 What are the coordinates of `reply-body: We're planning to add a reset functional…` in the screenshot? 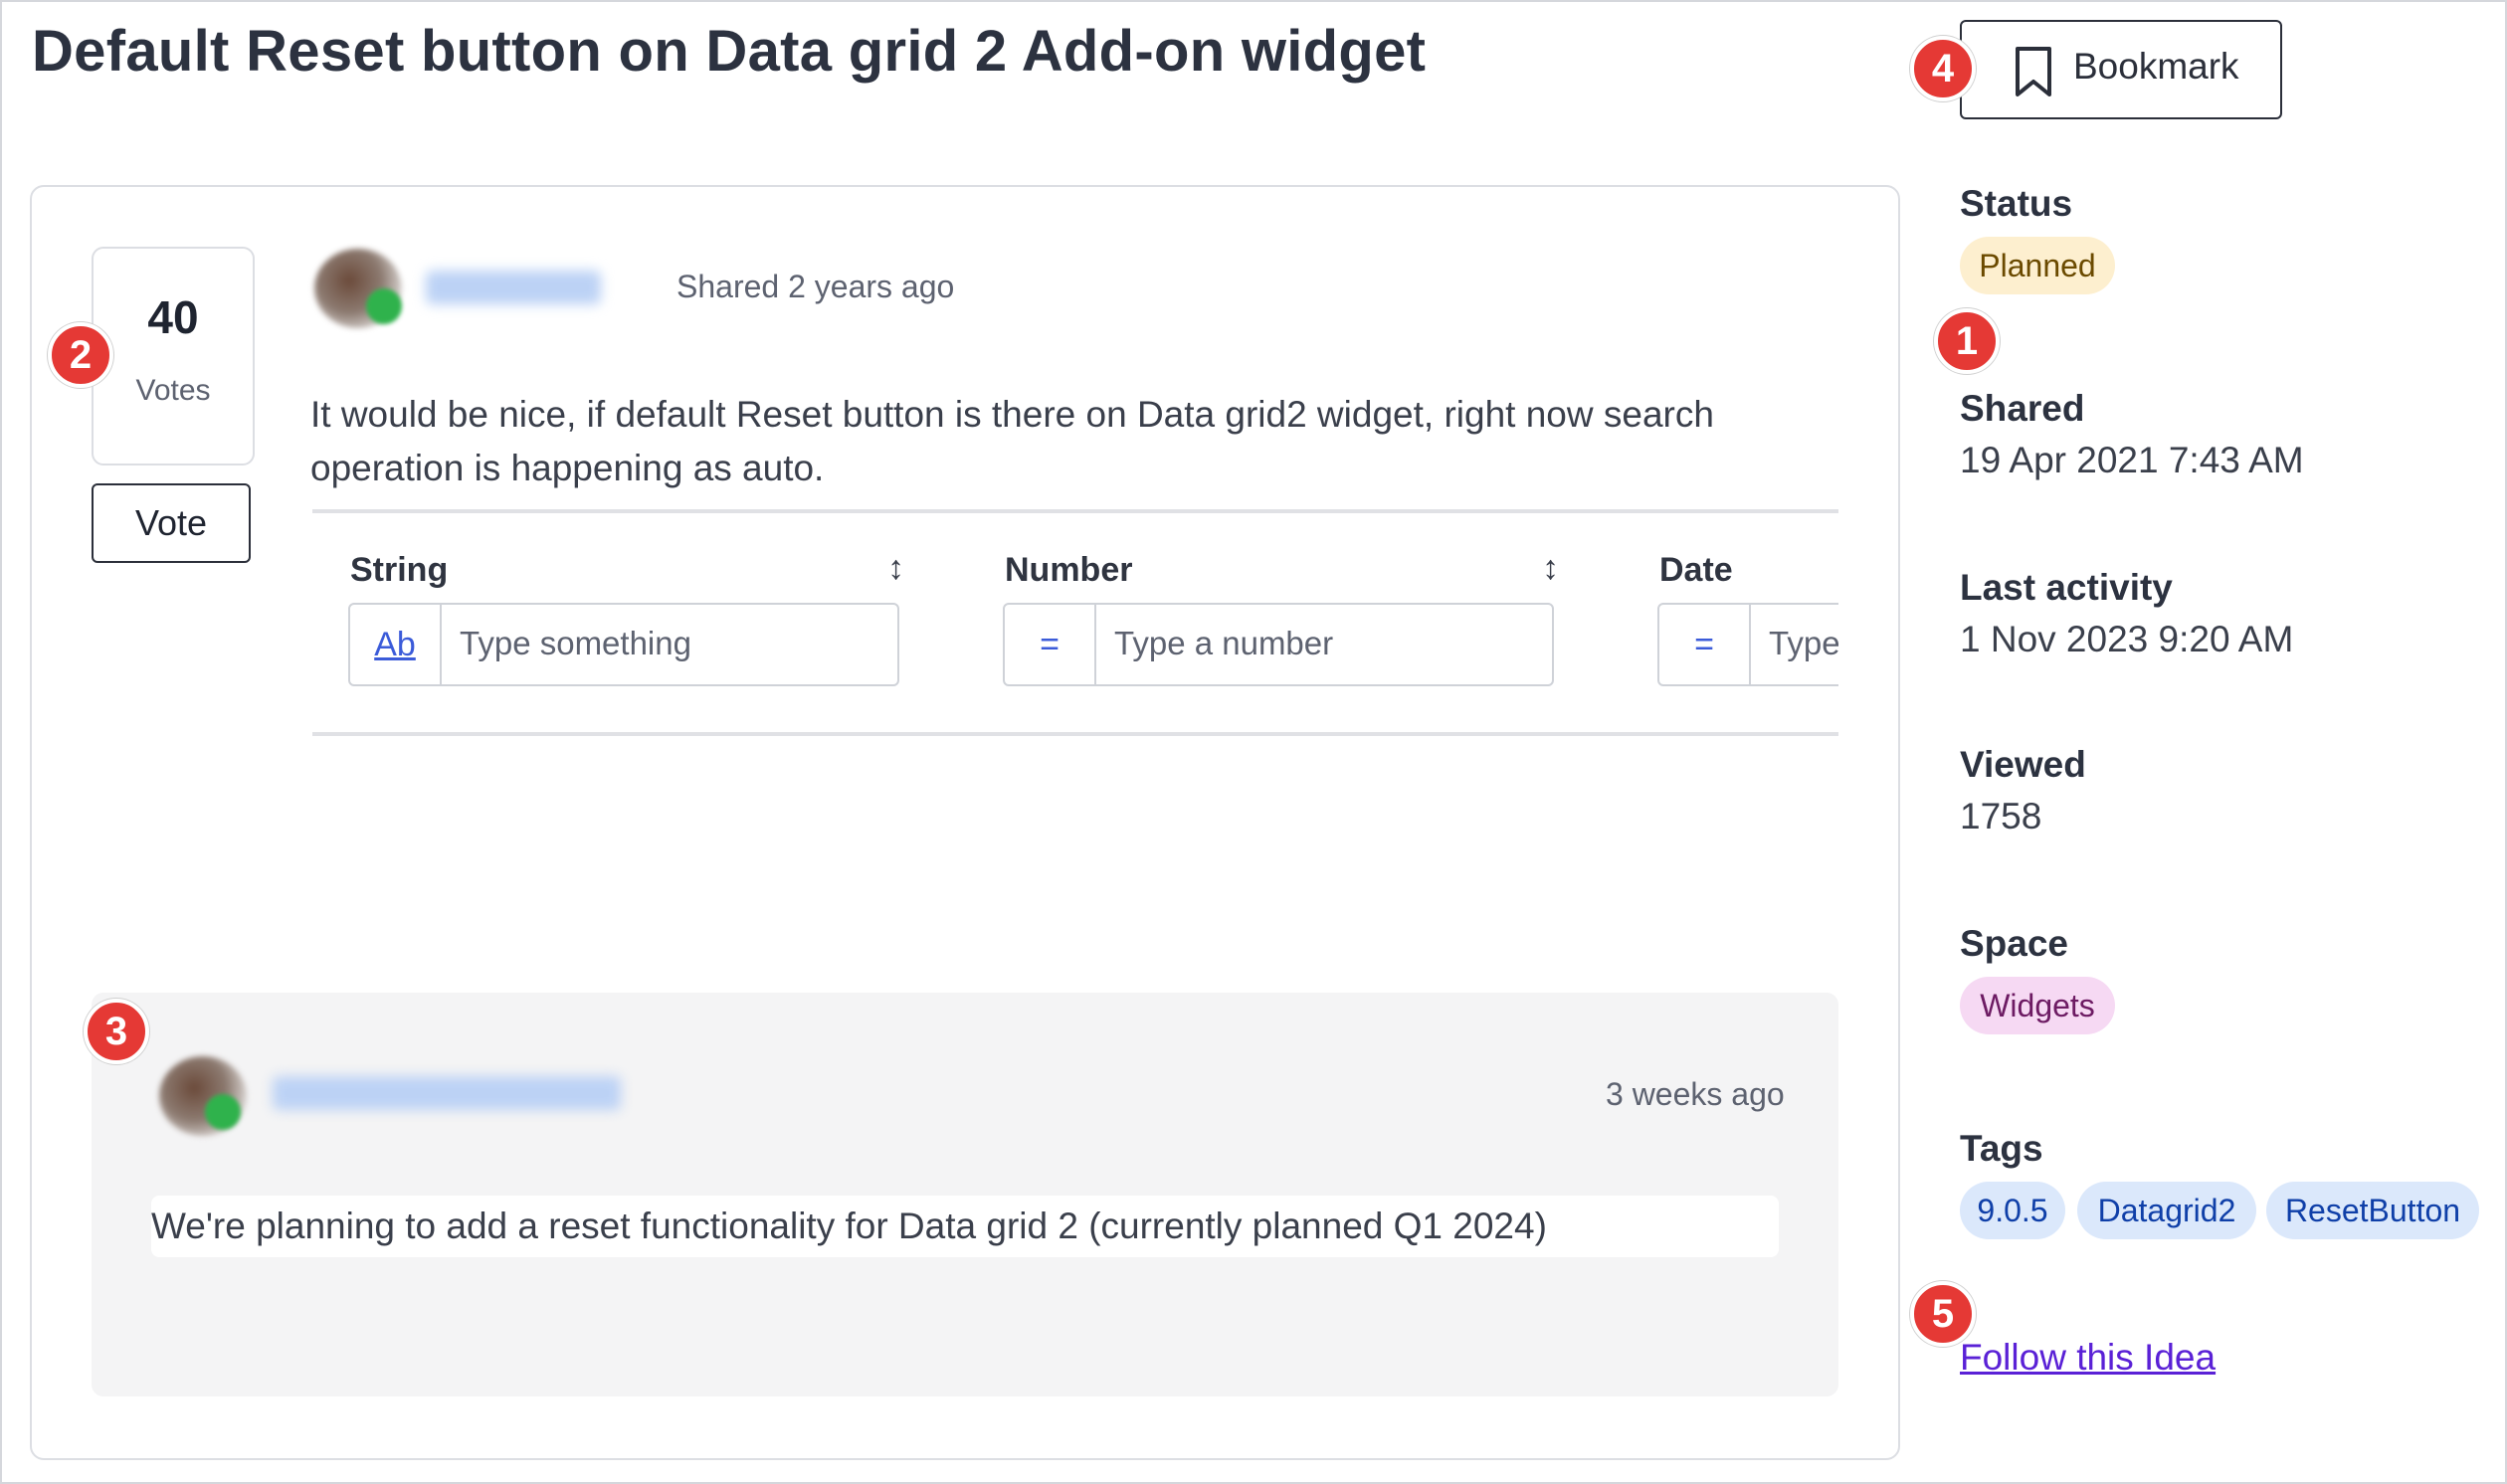 It's located at (965, 1226).